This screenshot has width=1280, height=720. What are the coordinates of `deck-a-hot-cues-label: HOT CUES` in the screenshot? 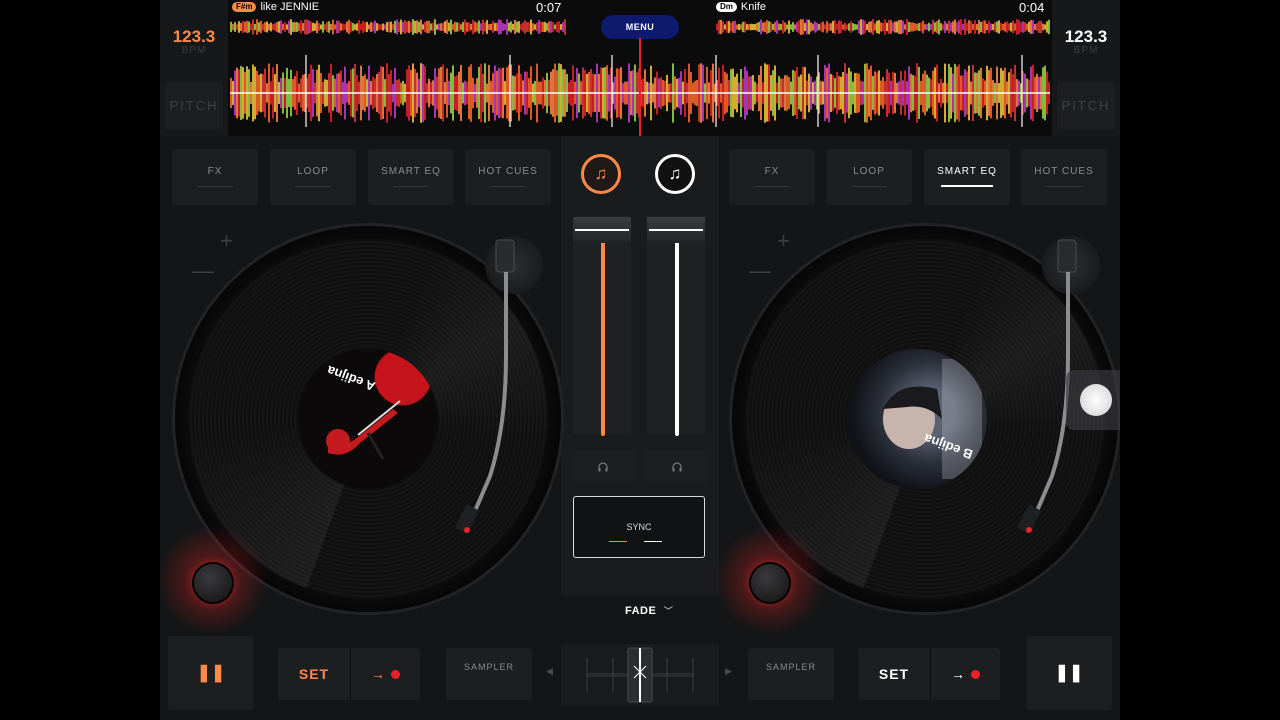 It's located at (508, 171).